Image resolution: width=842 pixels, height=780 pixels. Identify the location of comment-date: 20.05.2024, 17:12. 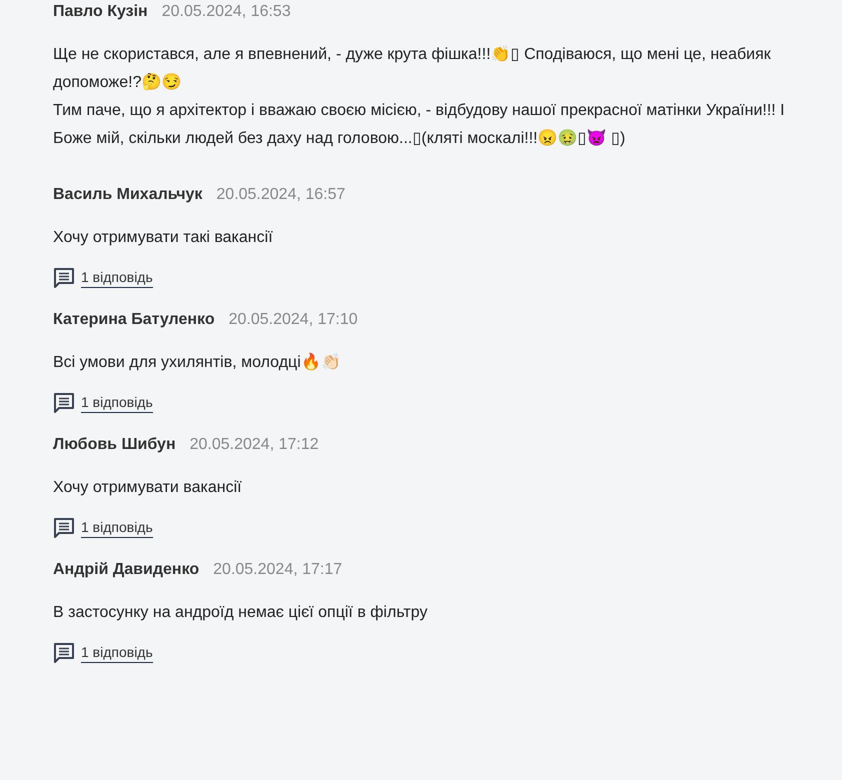
(254, 445).